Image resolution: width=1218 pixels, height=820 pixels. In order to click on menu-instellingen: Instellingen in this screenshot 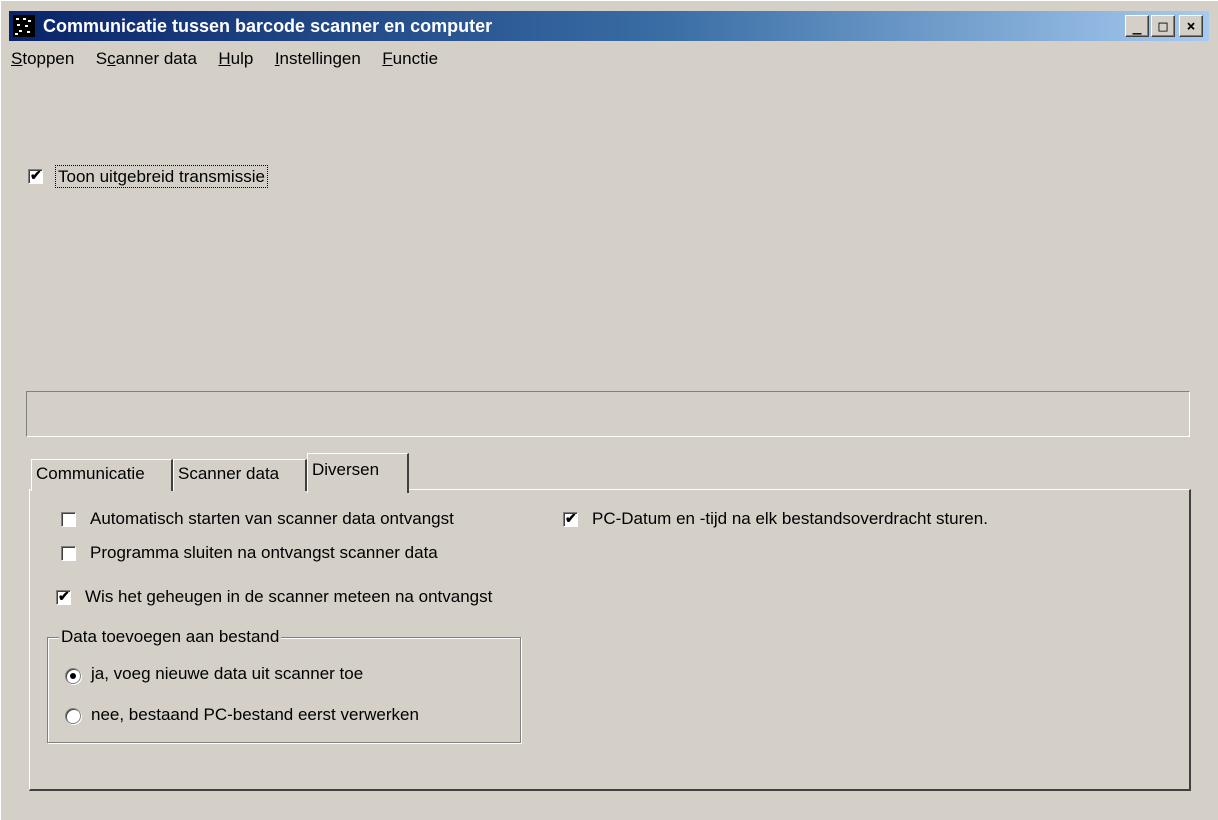, I will do `click(318, 59)`.